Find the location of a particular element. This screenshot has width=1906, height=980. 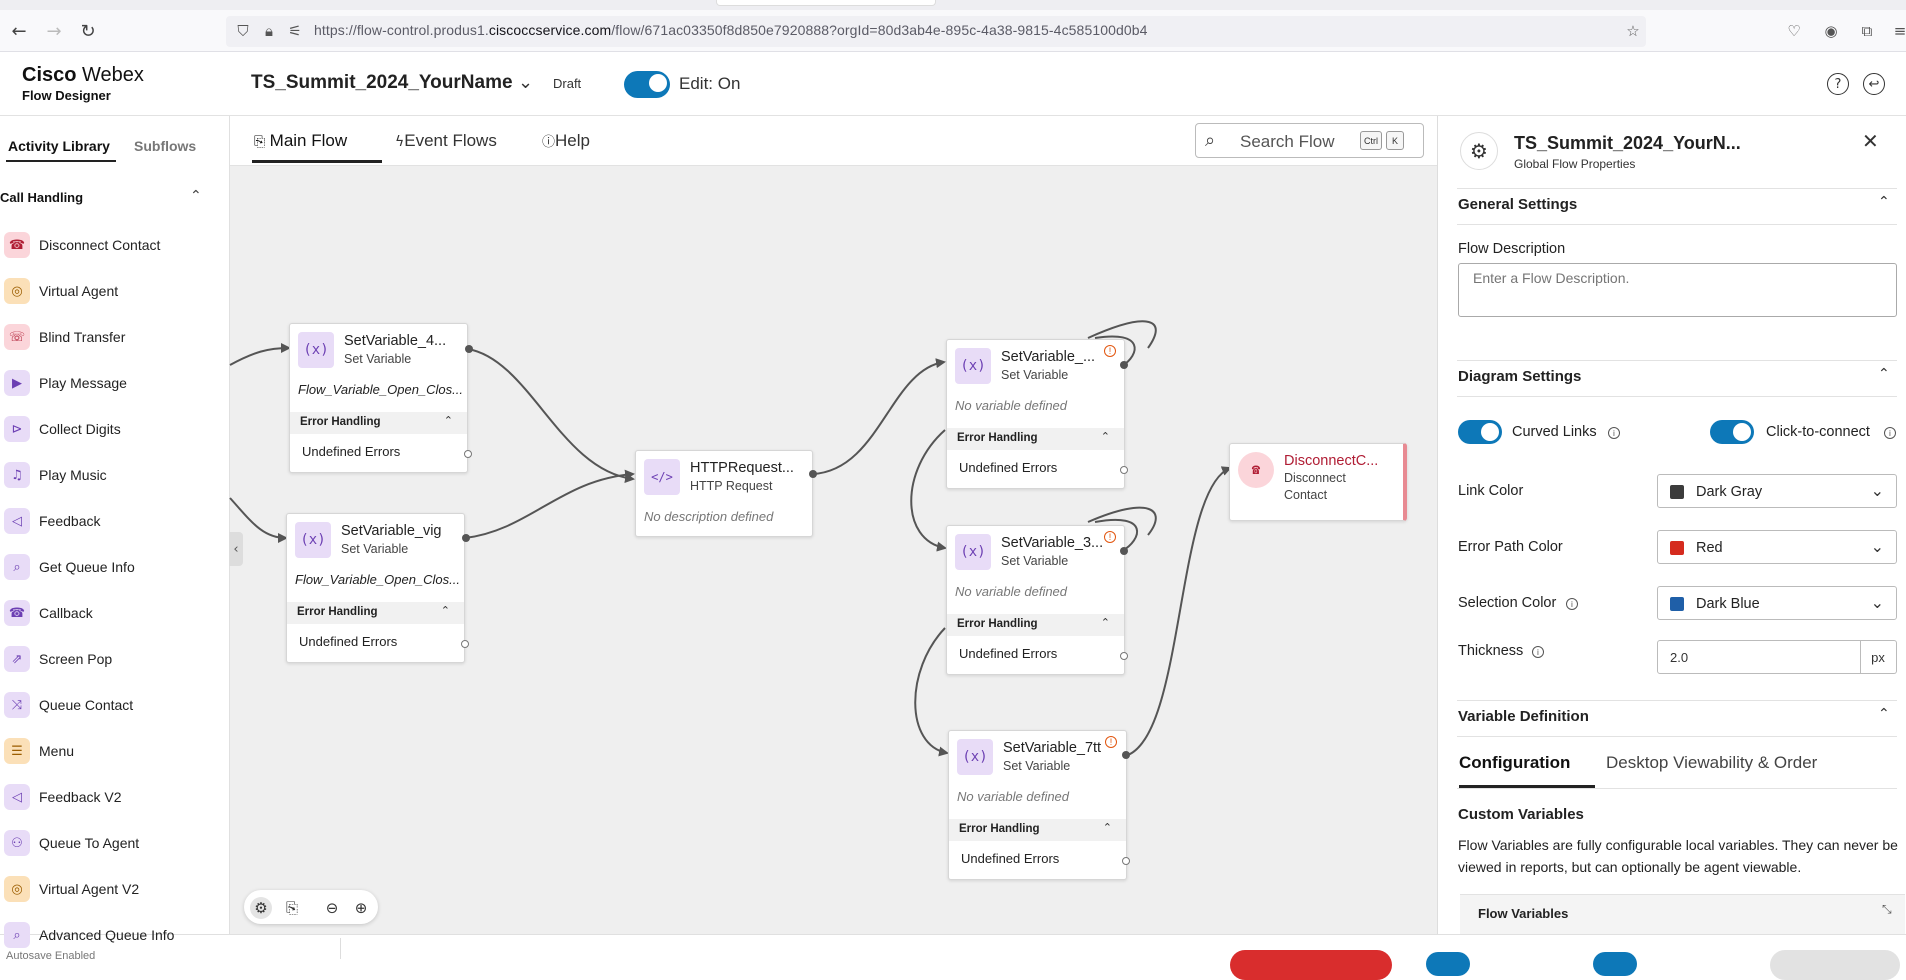

activity-item: ⤨ Queue Contact is located at coordinates (114, 706).